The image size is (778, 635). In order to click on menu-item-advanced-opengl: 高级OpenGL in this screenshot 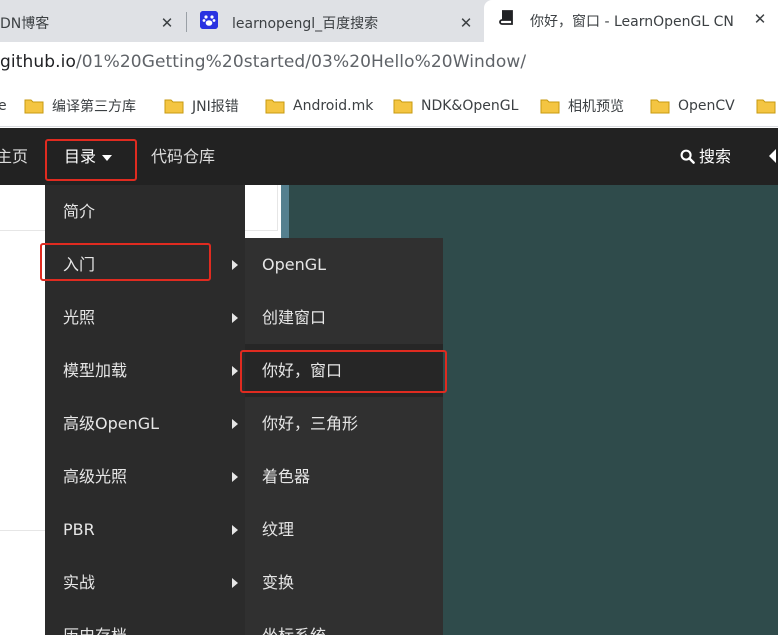, I will do `click(145, 423)`.